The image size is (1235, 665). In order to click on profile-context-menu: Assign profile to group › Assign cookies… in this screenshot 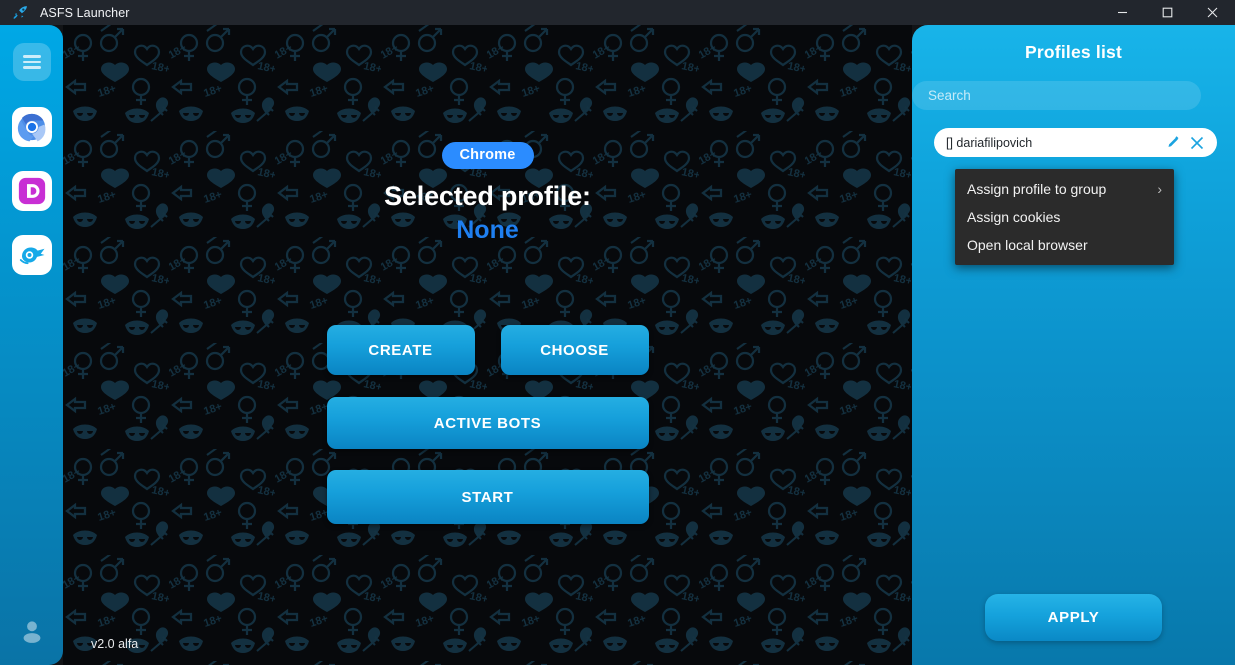, I will do `click(1064, 217)`.